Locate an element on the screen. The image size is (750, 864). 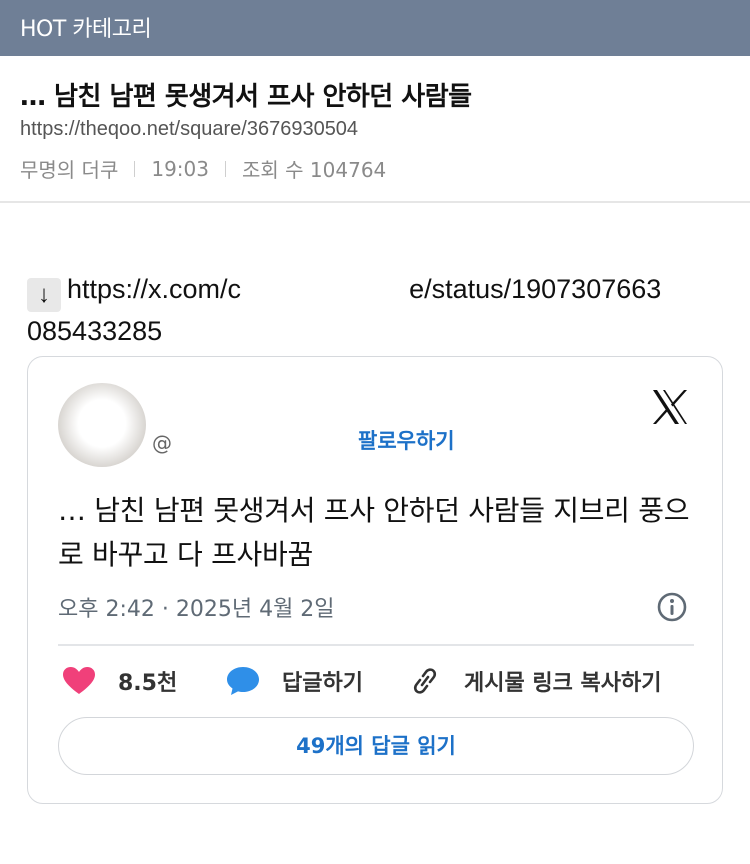
like-button: 8.5천 is located at coordinates (119, 681).